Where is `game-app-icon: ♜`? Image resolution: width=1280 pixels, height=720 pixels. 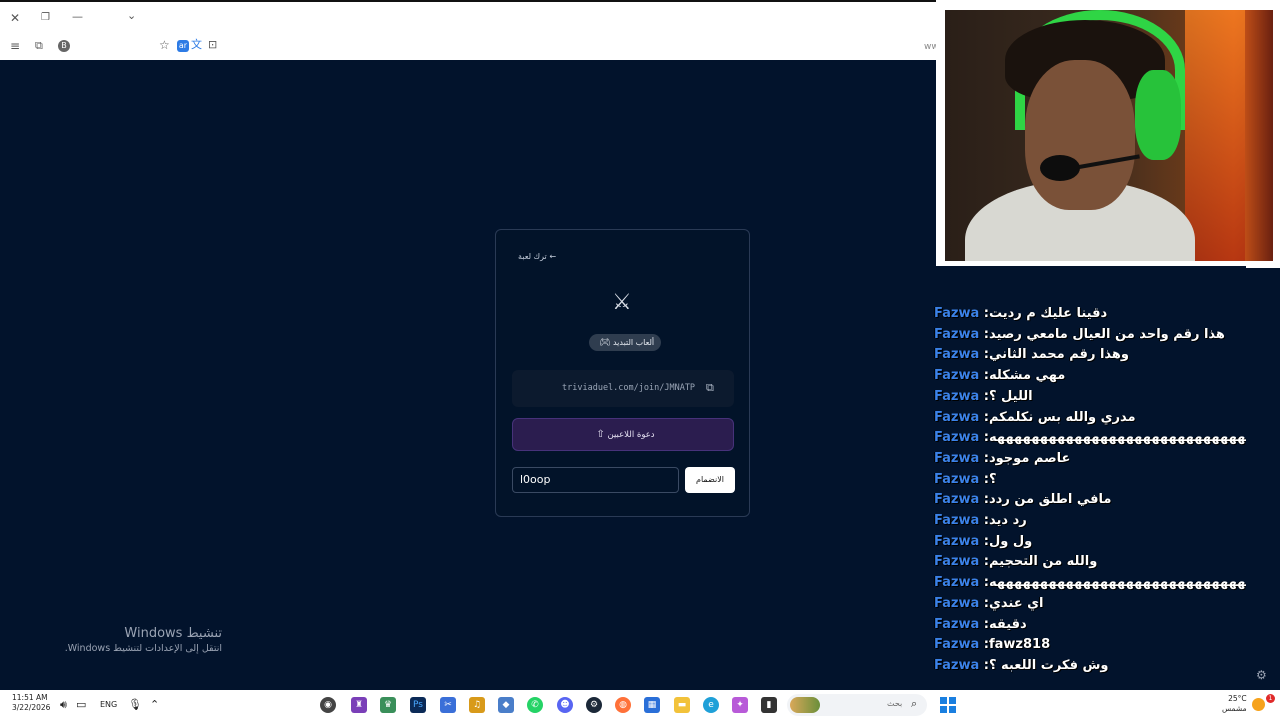 game-app-icon: ♜ is located at coordinates (359, 705).